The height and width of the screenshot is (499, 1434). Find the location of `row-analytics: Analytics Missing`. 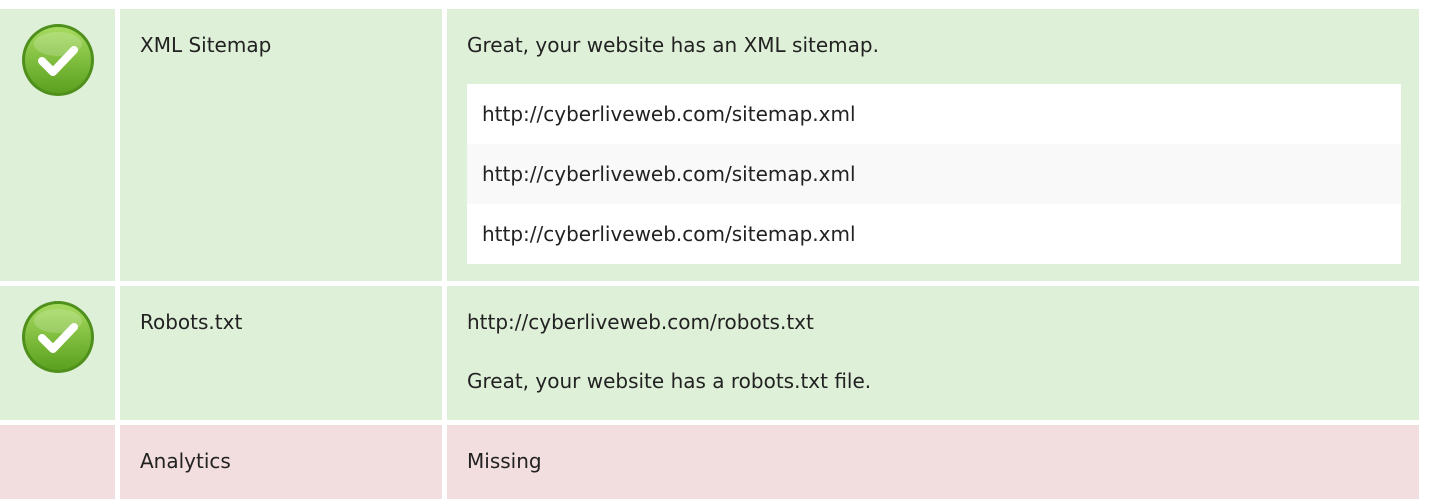

row-analytics: Analytics Missing is located at coordinates (717, 462).